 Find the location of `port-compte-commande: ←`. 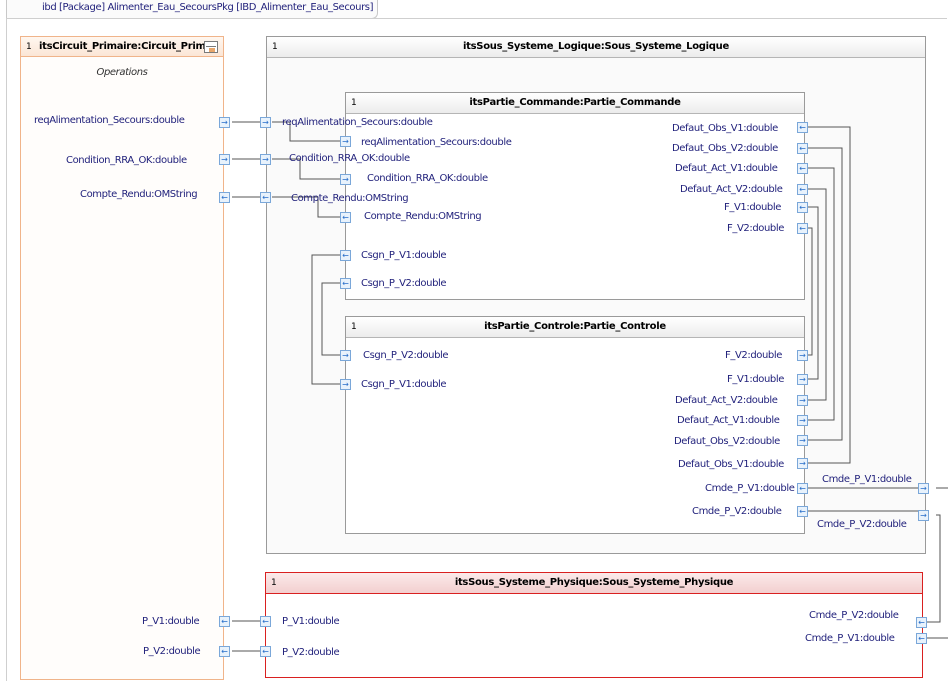

port-compte-commande: ← is located at coordinates (345, 217).